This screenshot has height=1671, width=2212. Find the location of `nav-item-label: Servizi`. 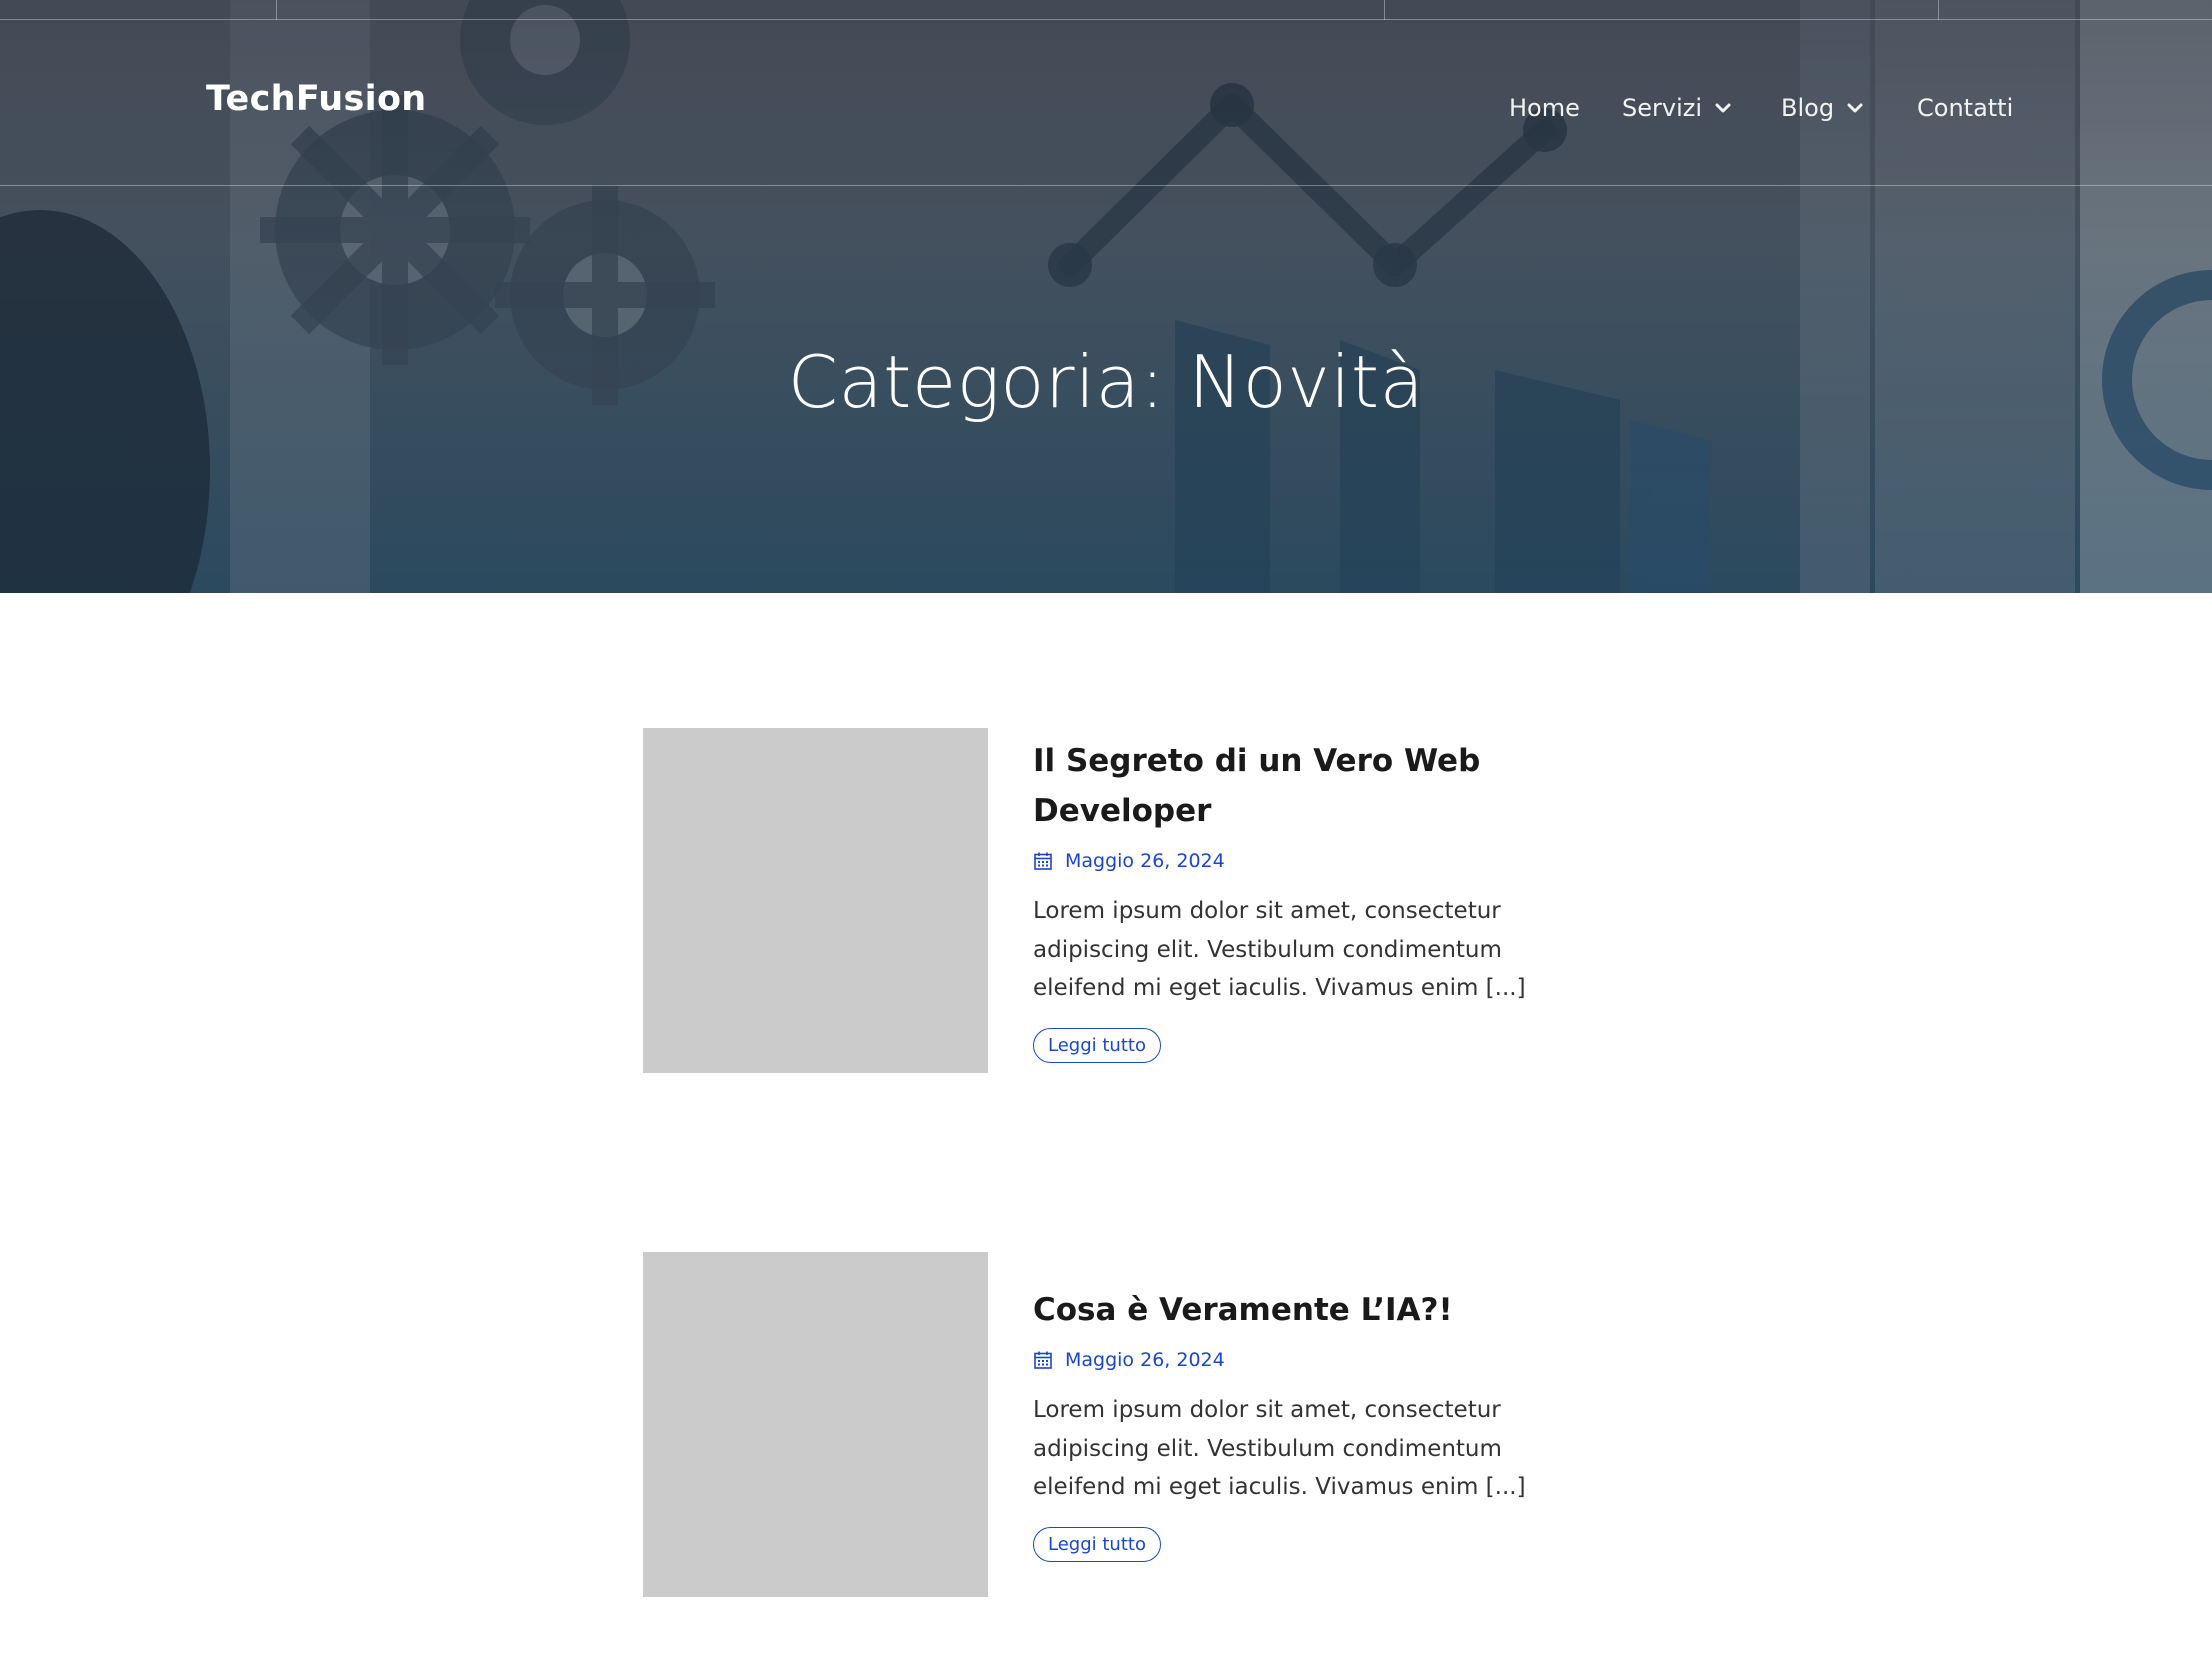

nav-item-label: Servizi is located at coordinates (1662, 108).